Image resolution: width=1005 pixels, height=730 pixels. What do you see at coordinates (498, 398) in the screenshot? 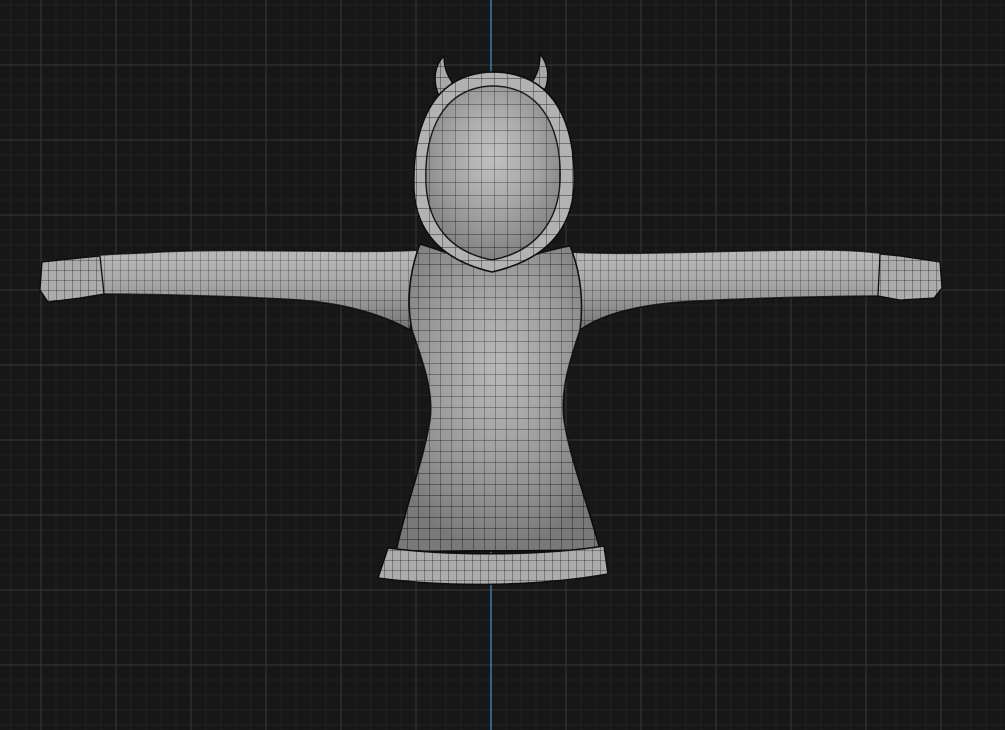
I see `torso-shading` at bounding box center [498, 398].